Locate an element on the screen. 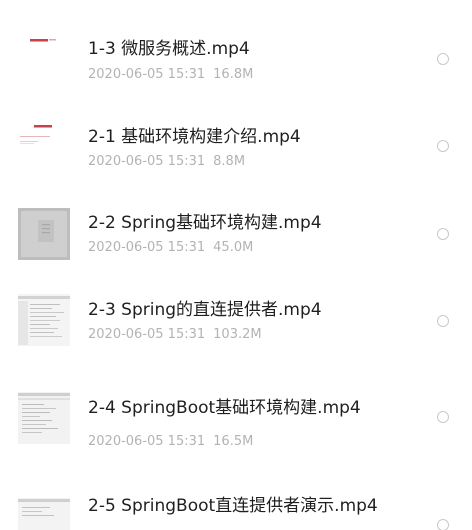 The width and height of the screenshot is (472, 530). file-name: 2-1 基础环境构建介绍.mp4 is located at coordinates (194, 137).